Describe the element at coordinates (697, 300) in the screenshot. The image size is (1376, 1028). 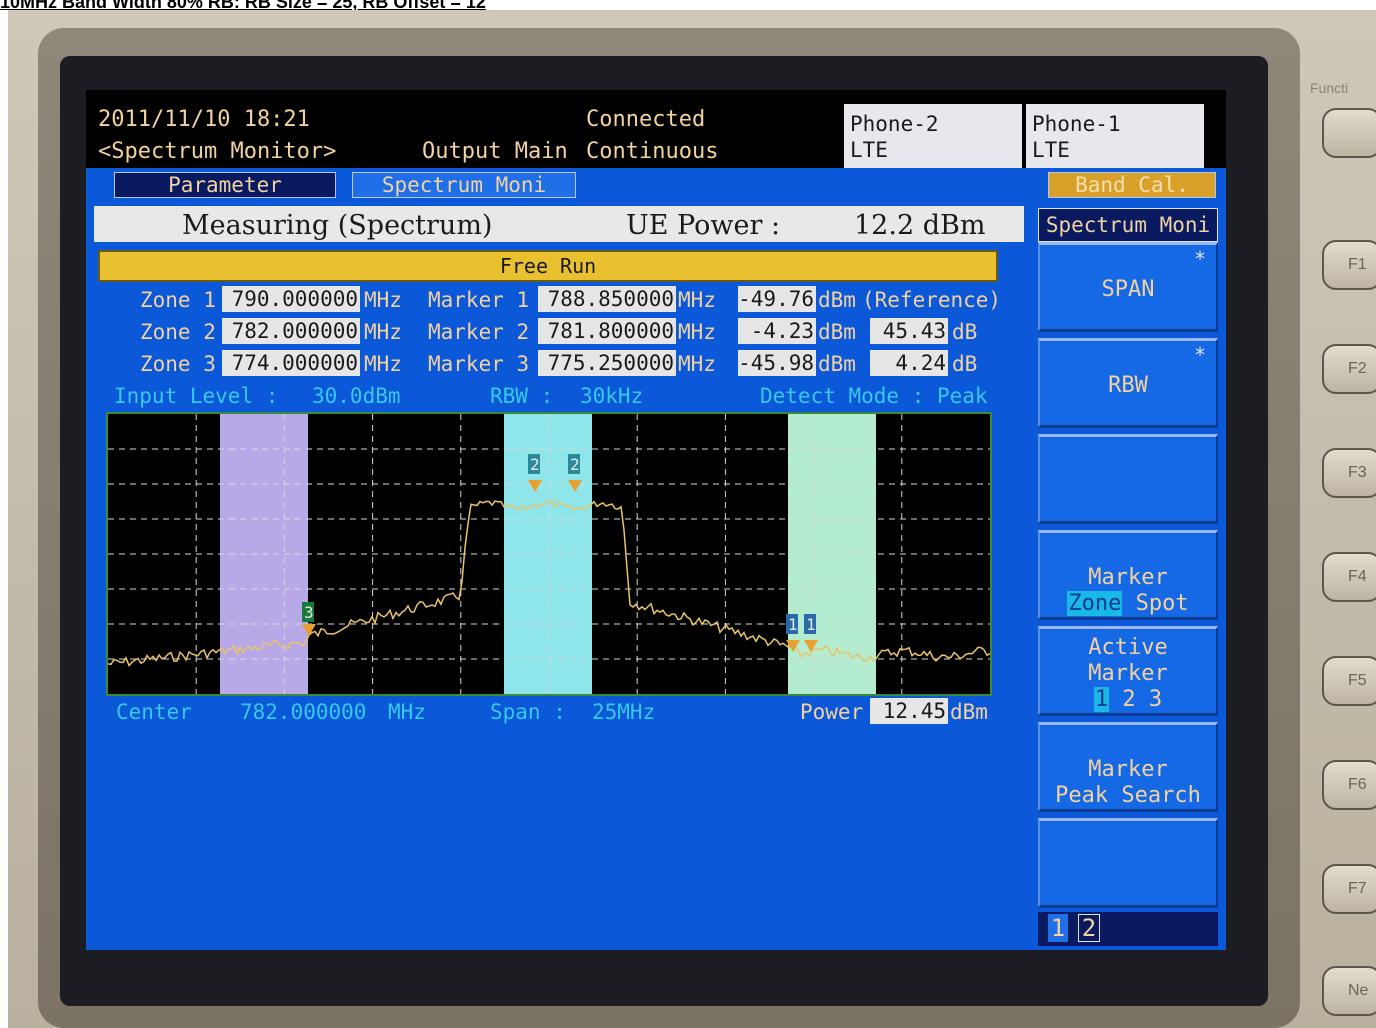
I see `marker-1-freq-unit: MHz` at that location.